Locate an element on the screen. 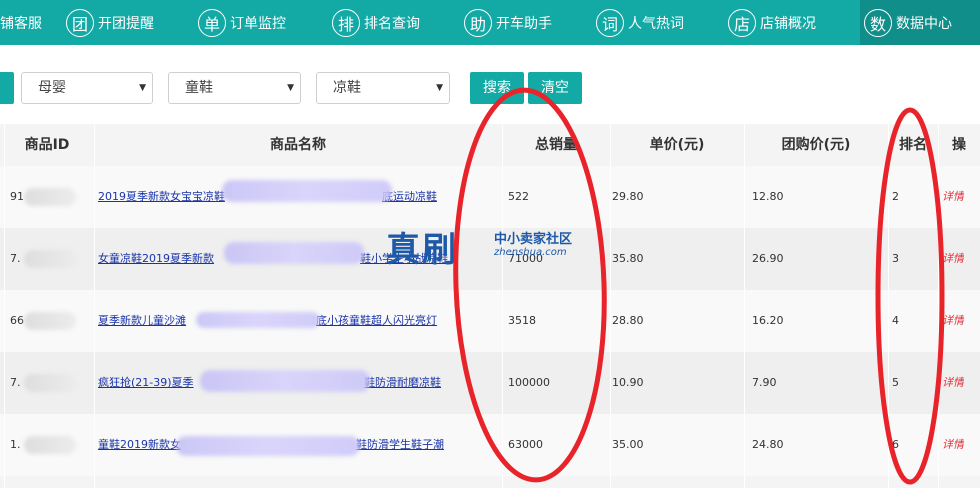 The width and height of the screenshot is (980, 488). product-name-link: 2019夏季新款女宝宝凉鞋 is located at coordinates (161, 197).